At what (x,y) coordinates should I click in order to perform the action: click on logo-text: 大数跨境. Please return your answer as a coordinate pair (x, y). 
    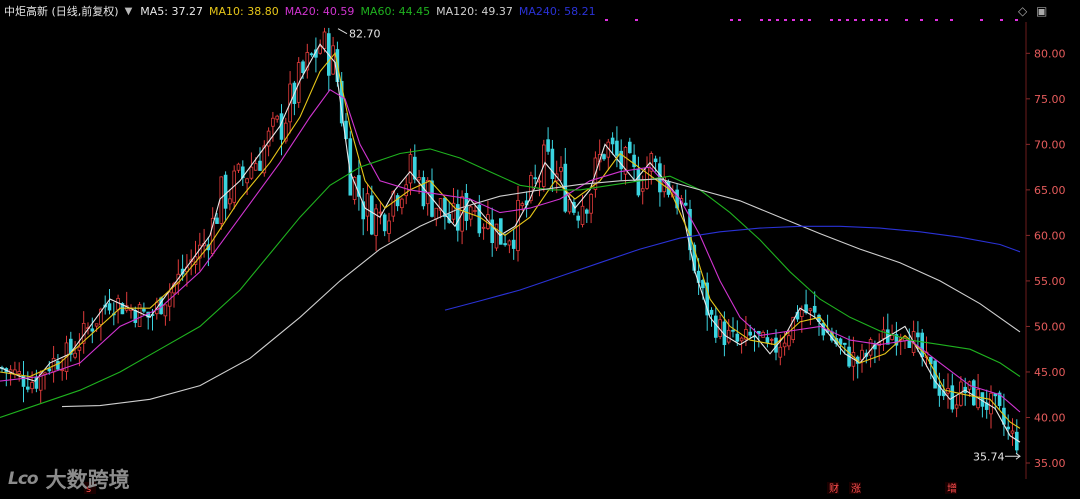
    Looking at the image, I should click on (87, 480).